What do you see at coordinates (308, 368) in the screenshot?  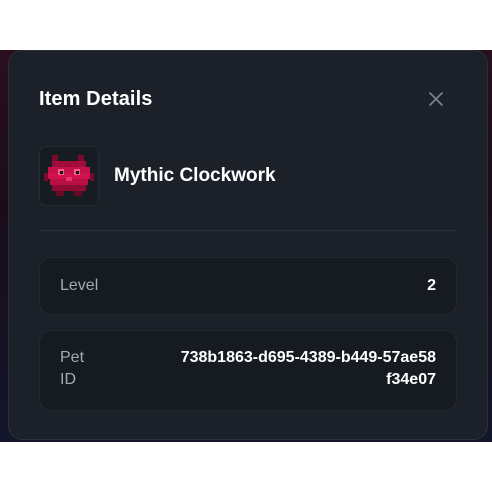 I see `pet-id-value: 738b1863-d695-4389-b449-57ae58f34e07` at bounding box center [308, 368].